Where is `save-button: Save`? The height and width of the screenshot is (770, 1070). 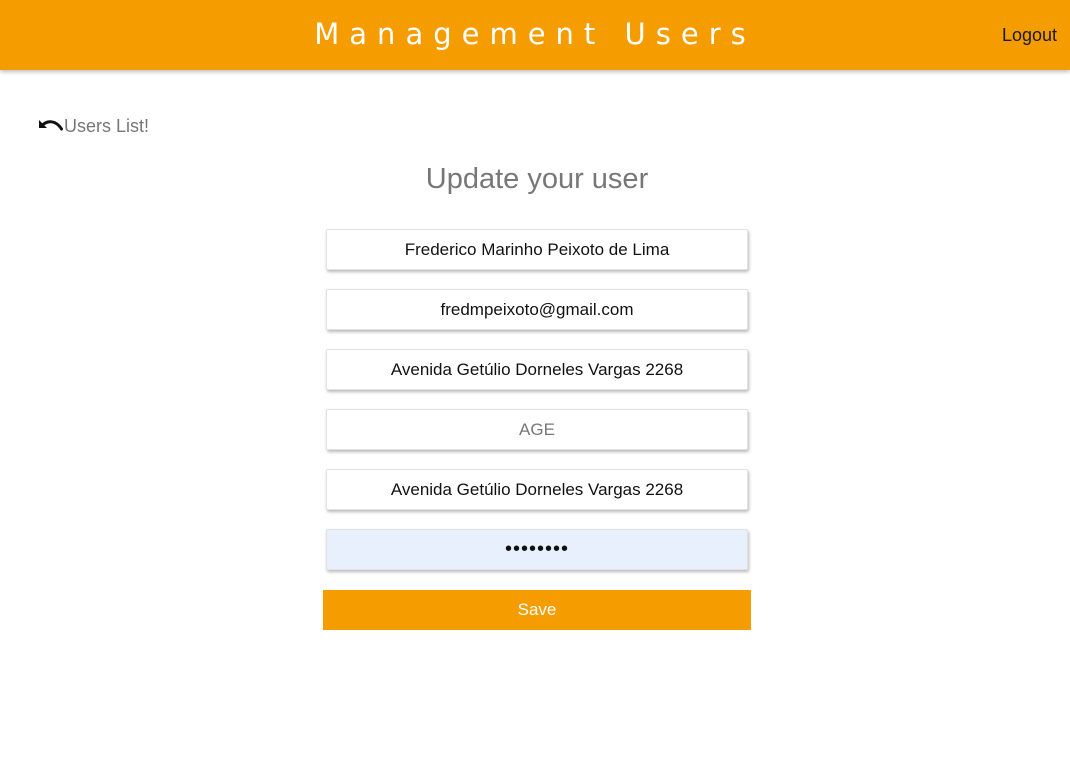
save-button: Save is located at coordinates (537, 610).